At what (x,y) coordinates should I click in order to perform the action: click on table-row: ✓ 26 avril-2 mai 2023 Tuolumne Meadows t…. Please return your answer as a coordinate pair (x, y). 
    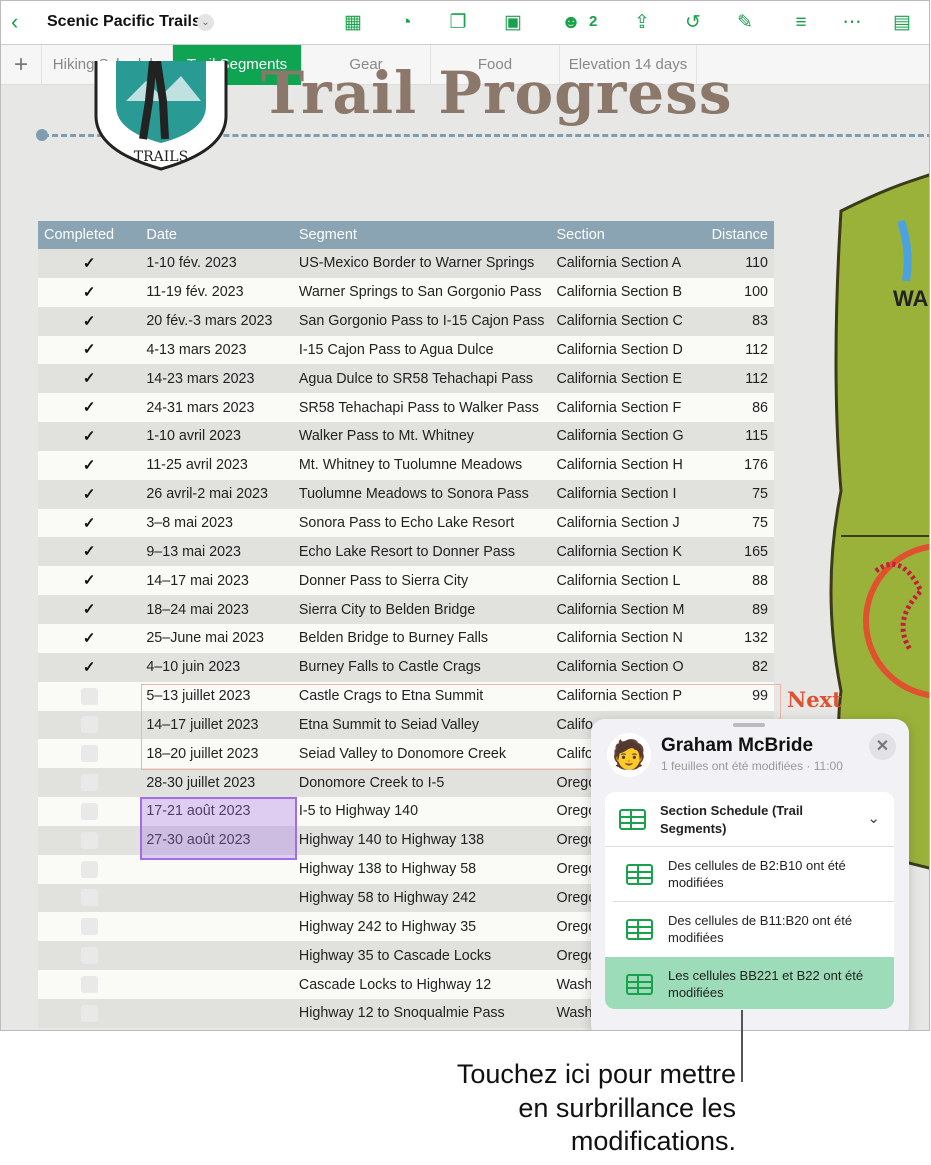
    Looking at the image, I should click on (406, 494).